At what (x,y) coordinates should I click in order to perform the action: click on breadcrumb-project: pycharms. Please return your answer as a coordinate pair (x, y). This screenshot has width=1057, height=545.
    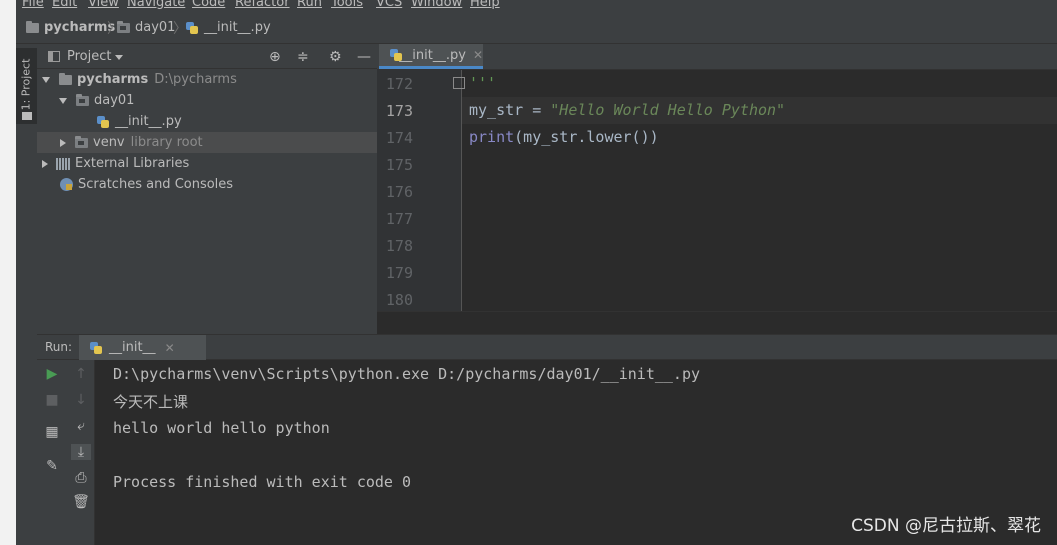
    Looking at the image, I should click on (70, 27).